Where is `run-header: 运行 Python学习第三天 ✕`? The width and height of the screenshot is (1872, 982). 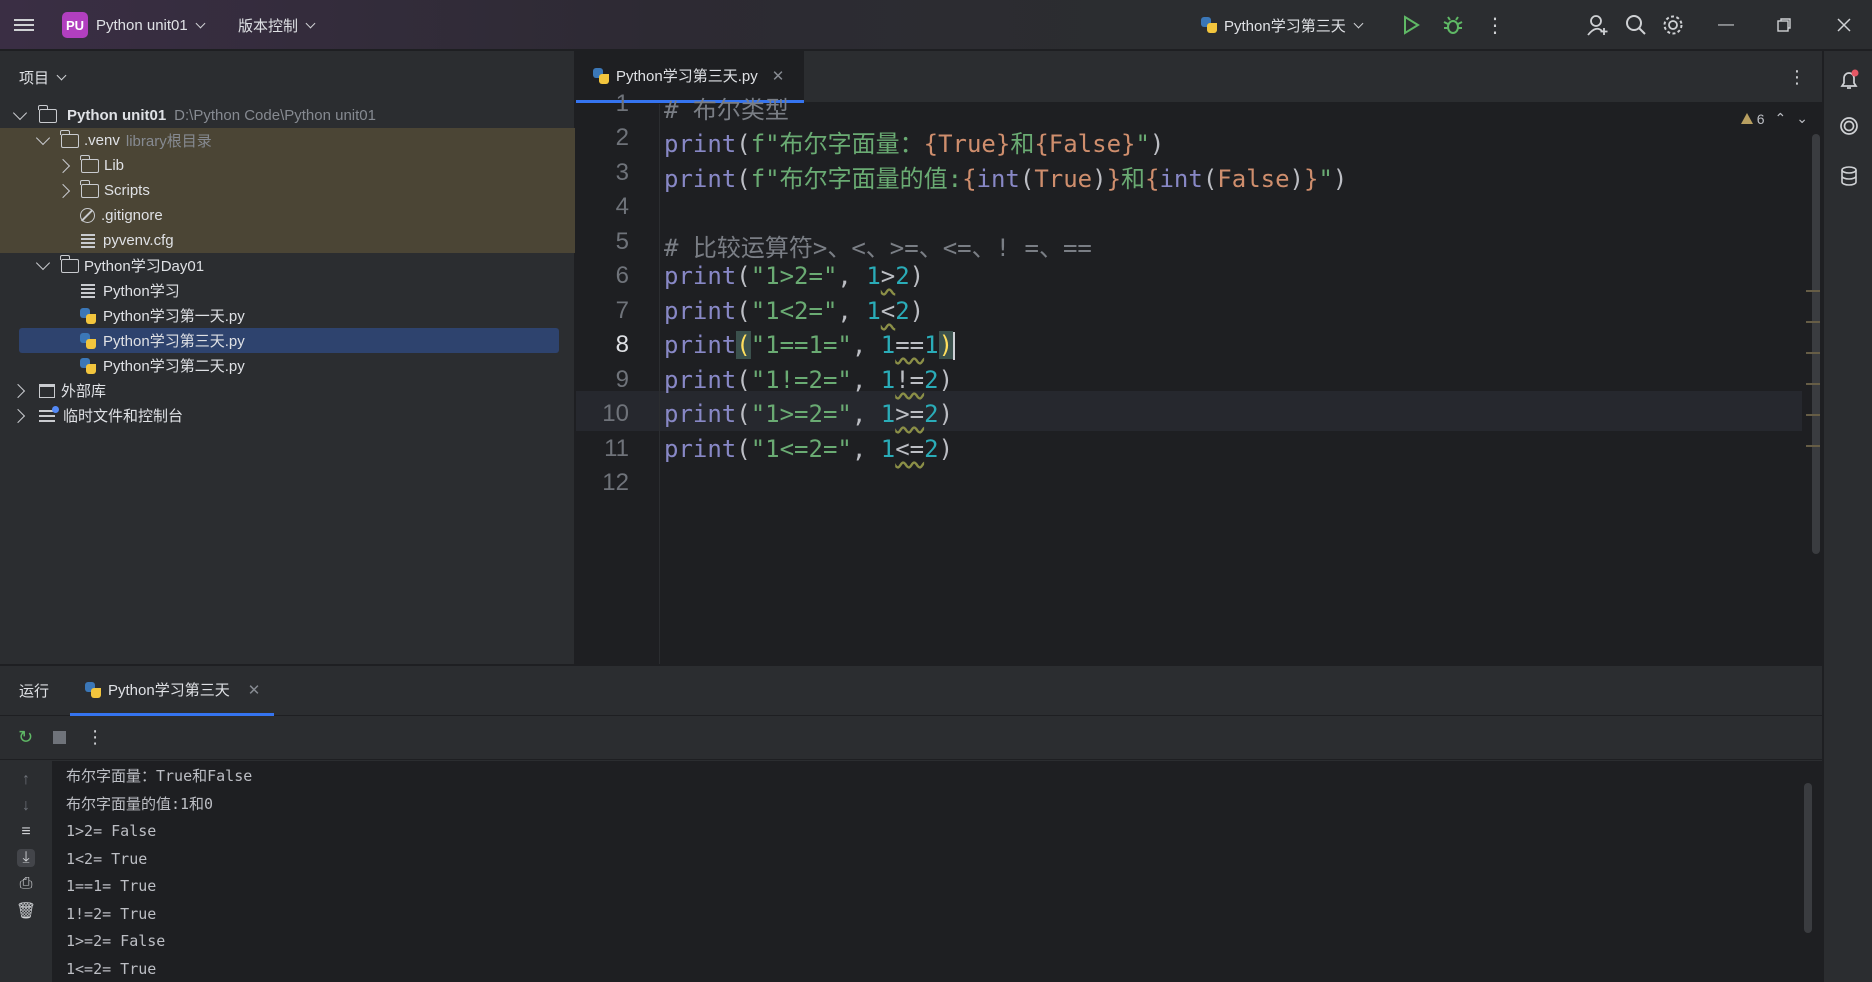
run-header: 运行 Python学习第三天 ✕ is located at coordinates (911, 691).